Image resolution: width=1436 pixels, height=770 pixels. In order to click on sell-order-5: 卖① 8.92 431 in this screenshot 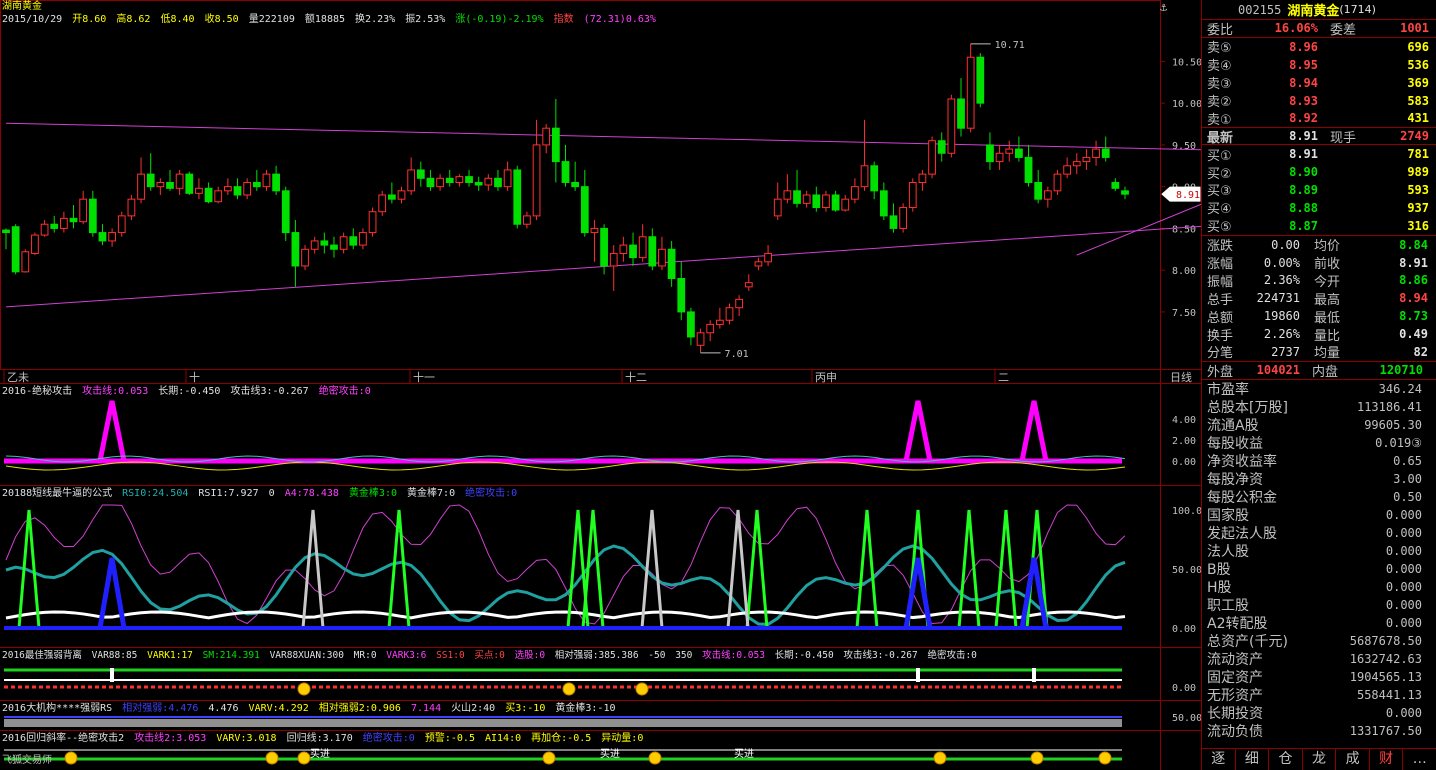, I will do `click(1319, 118)`.